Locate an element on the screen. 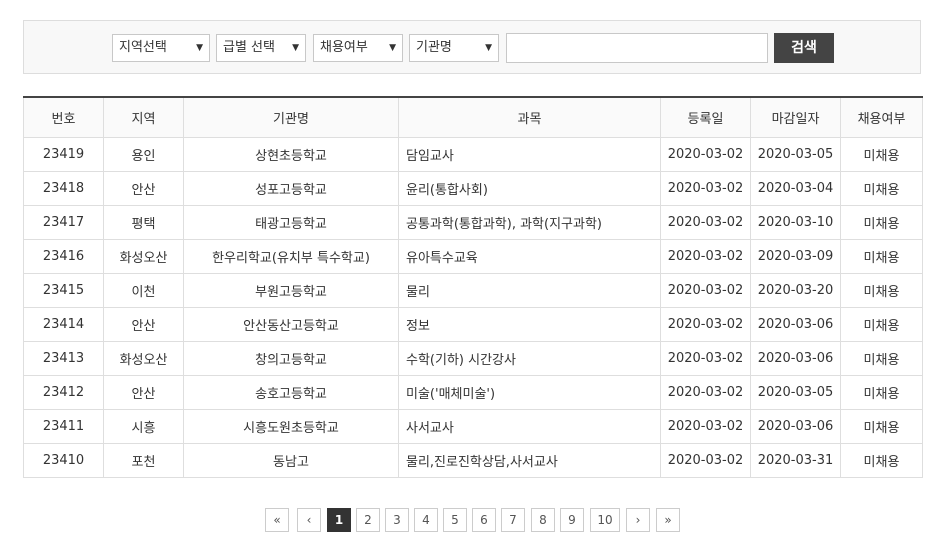  cell-deadline: 2020-03-10 is located at coordinates (795, 222).